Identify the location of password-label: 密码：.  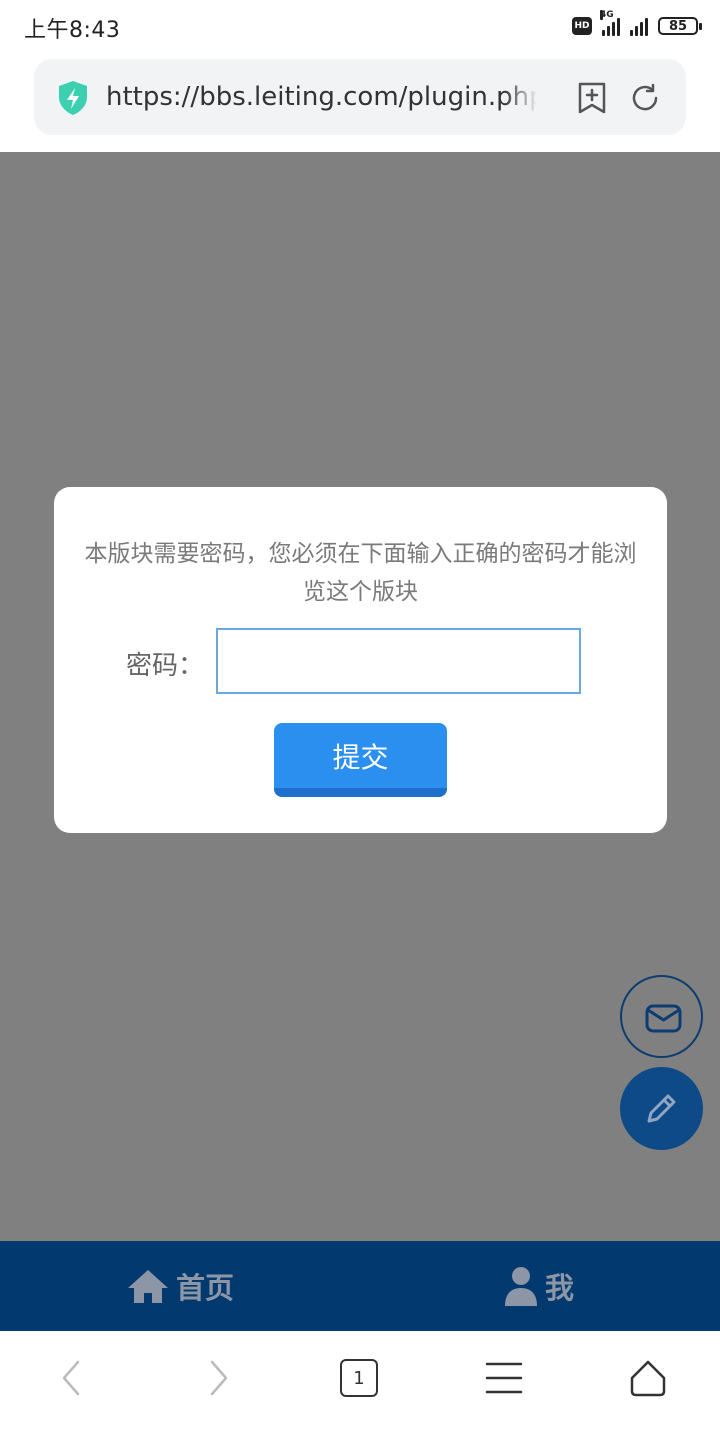
(165, 666).